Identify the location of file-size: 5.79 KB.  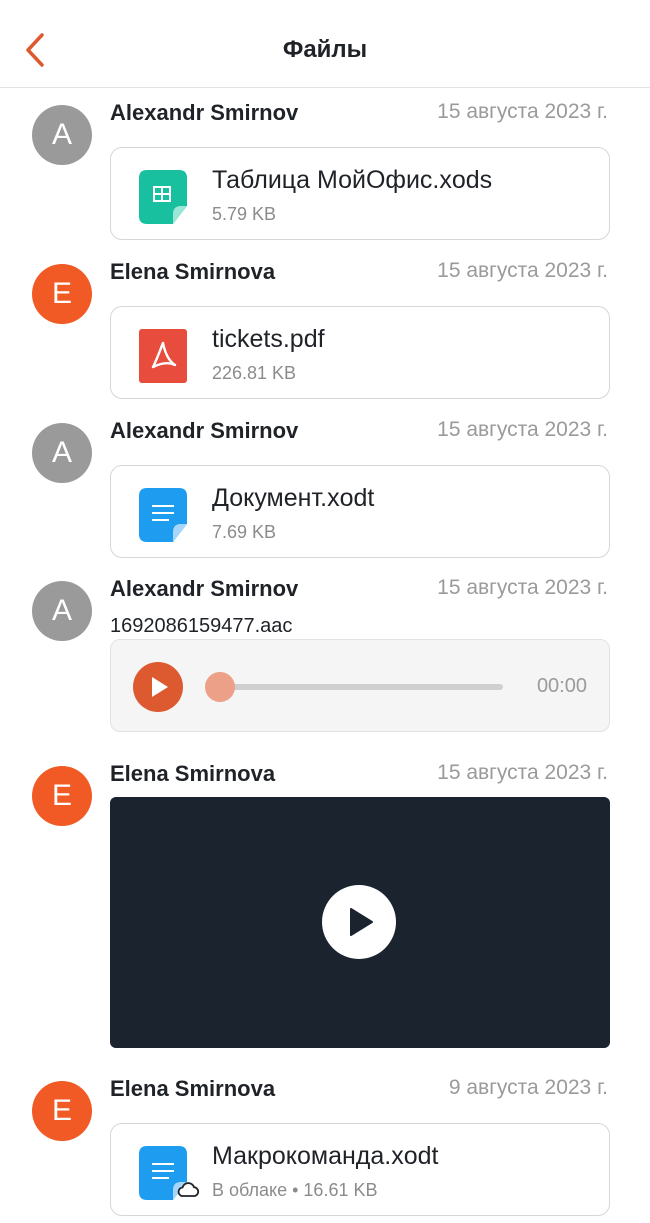
(244, 214).